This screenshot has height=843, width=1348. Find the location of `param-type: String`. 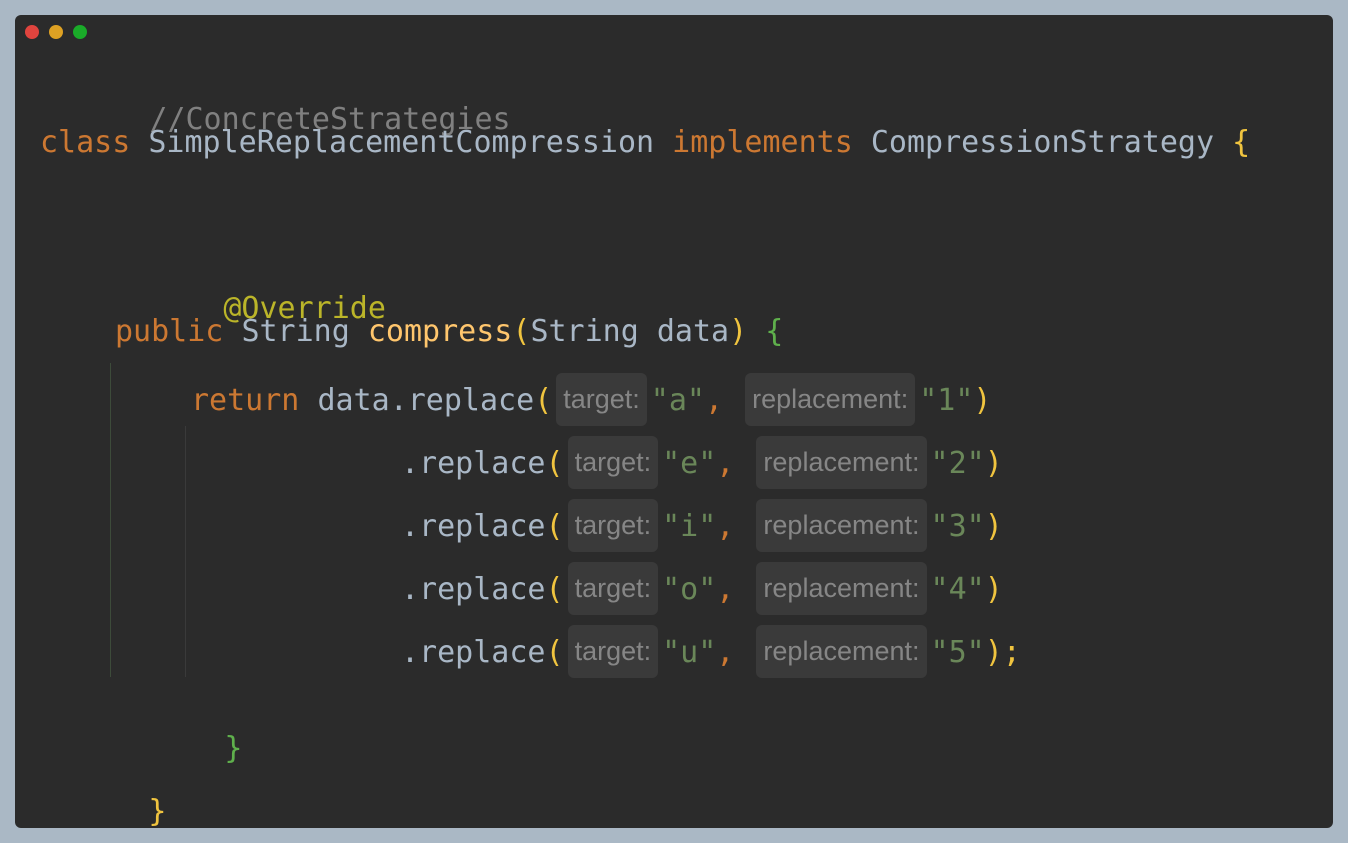

param-type: String is located at coordinates (584, 331).